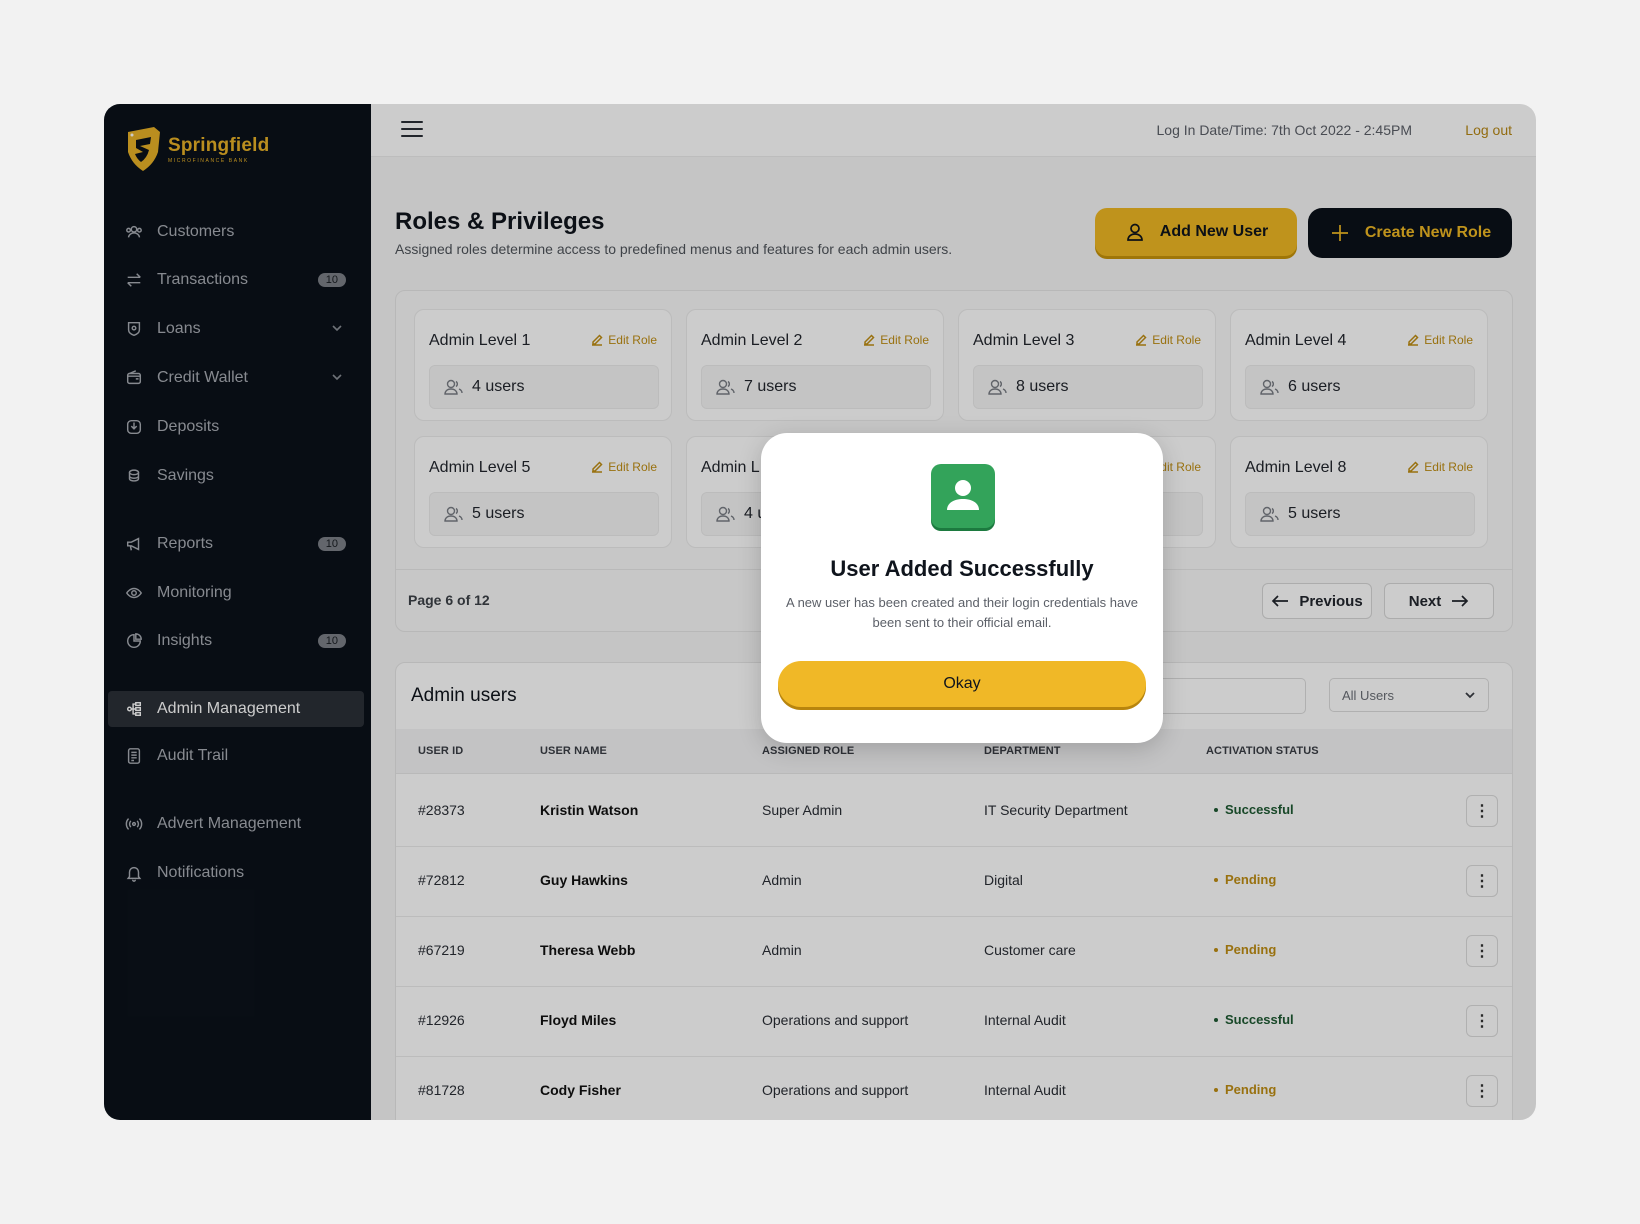  What do you see at coordinates (962, 568) in the screenshot?
I see `modal-title: User Added Successfully` at bounding box center [962, 568].